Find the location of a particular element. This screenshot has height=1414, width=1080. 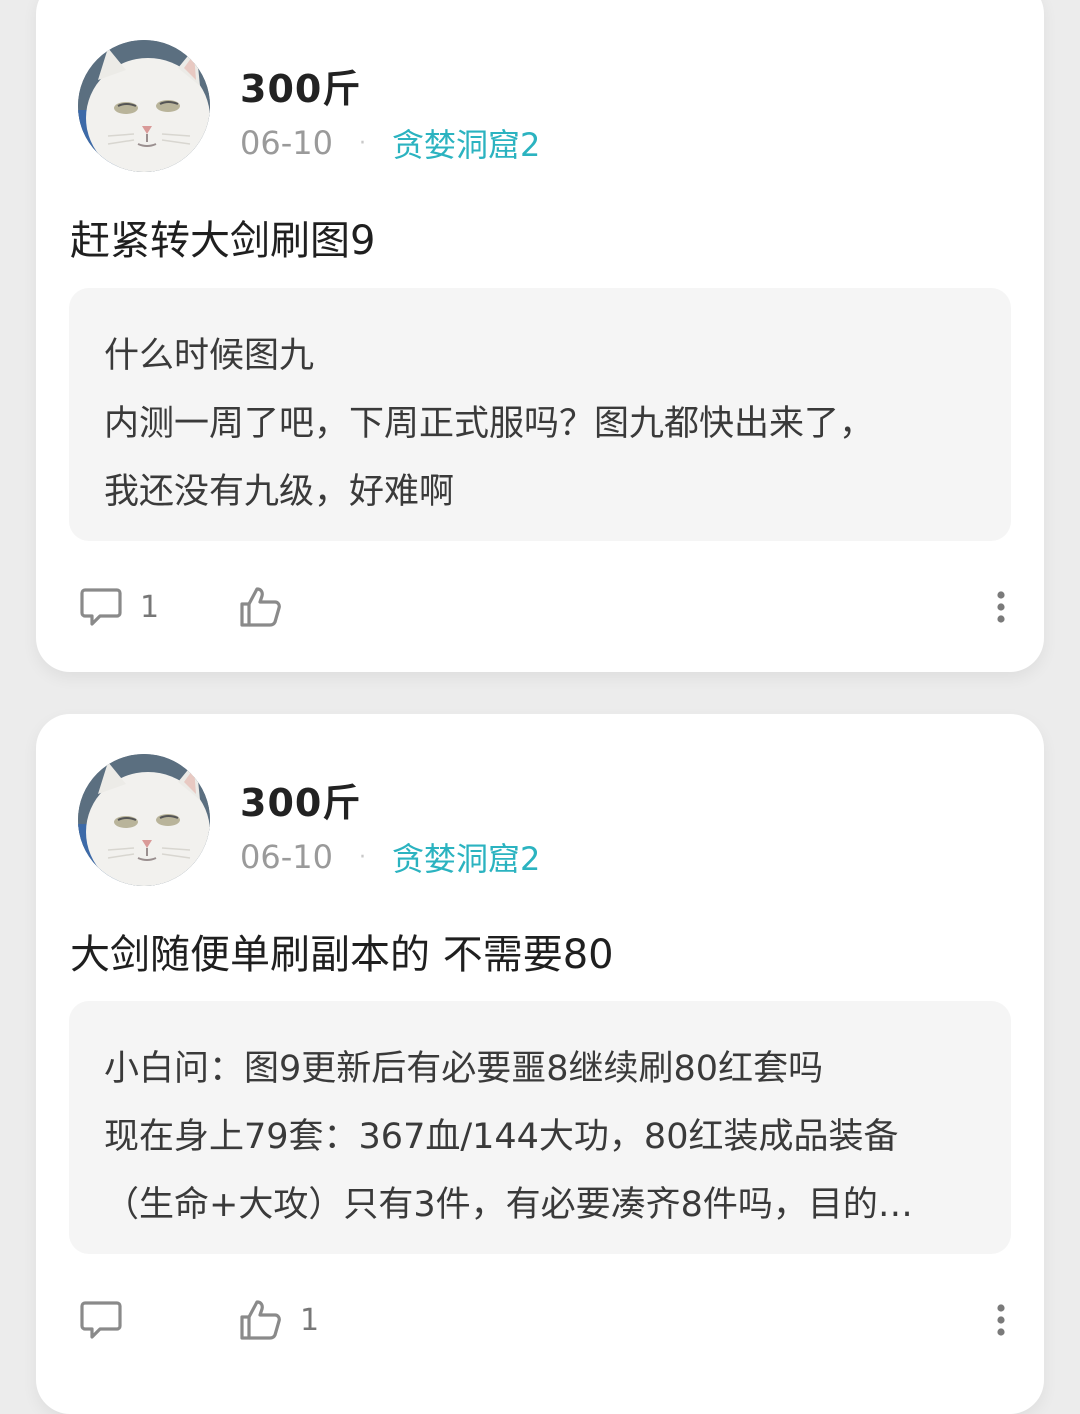

quote-line: 我还没有九级，好难啊 is located at coordinates (279, 492).